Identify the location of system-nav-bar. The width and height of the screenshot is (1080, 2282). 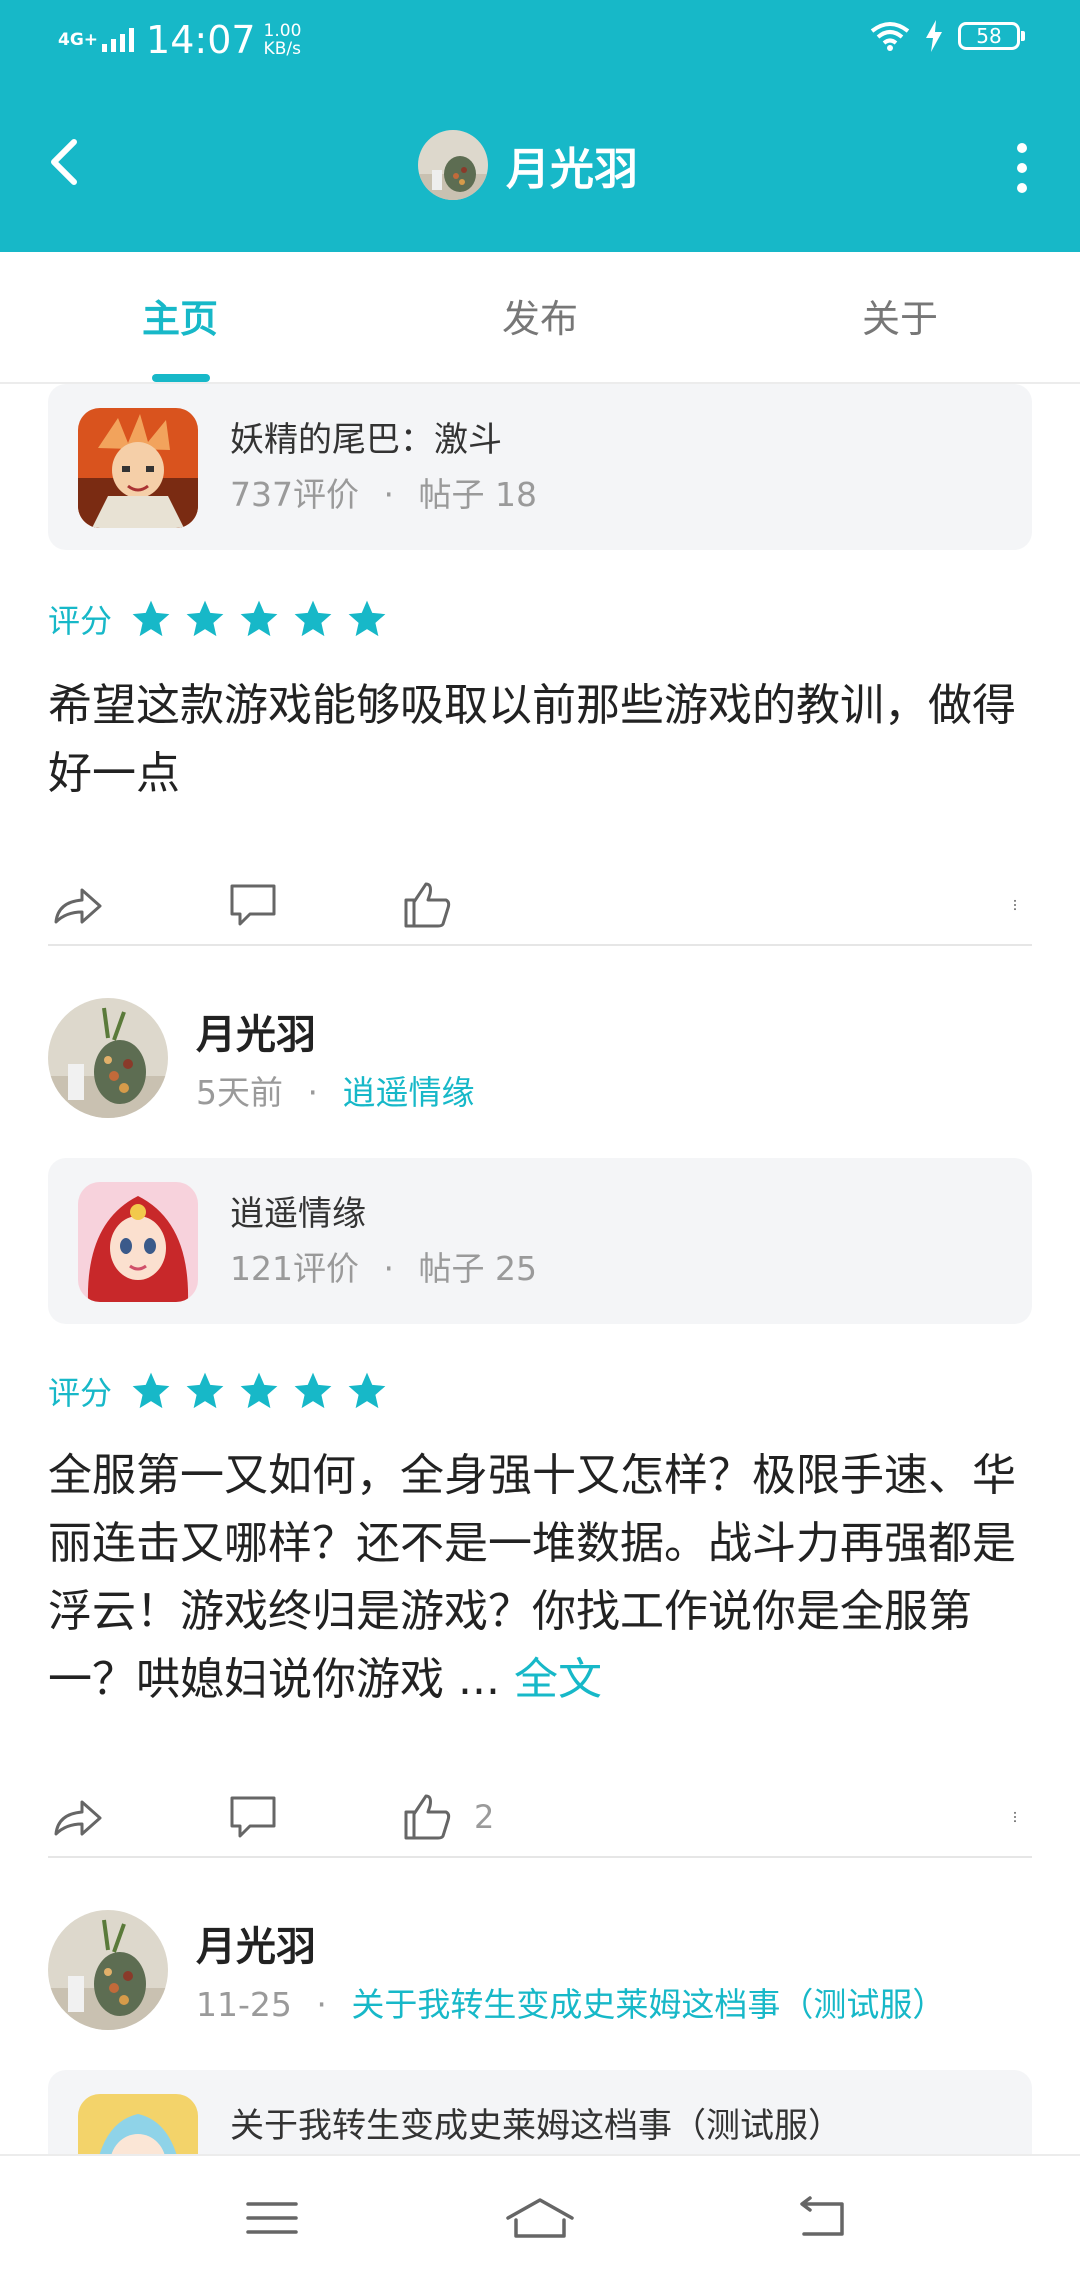
(540, 2218).